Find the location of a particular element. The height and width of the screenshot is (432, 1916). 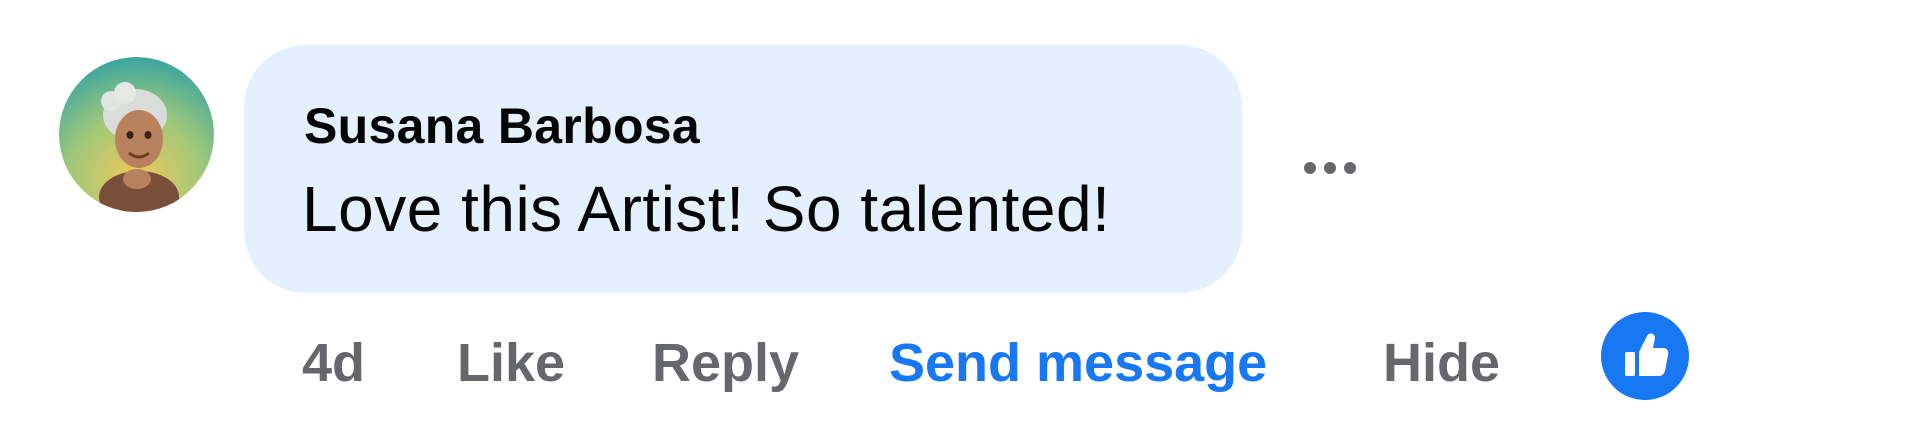

more-options-button is located at coordinates (1330, 168).